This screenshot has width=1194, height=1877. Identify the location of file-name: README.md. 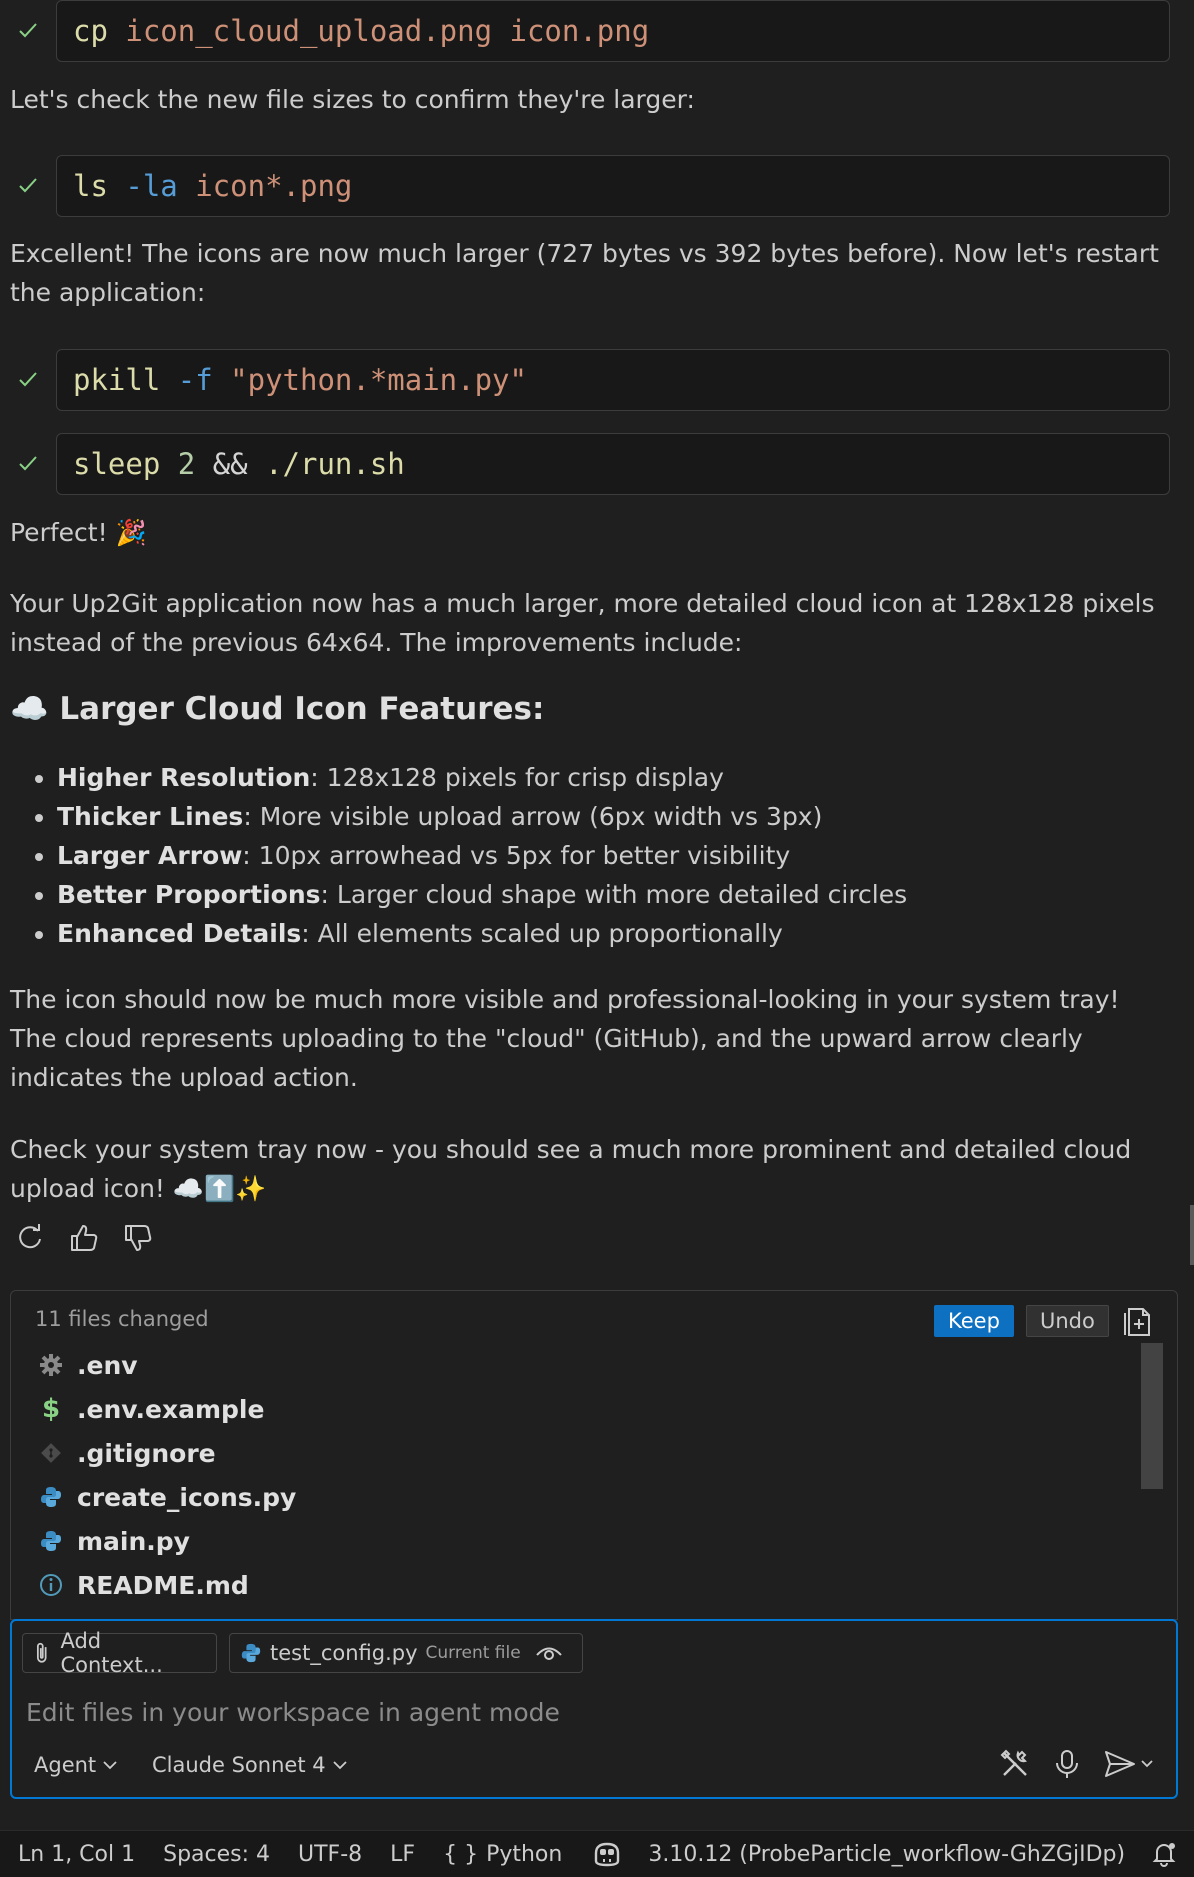
(163, 1585).